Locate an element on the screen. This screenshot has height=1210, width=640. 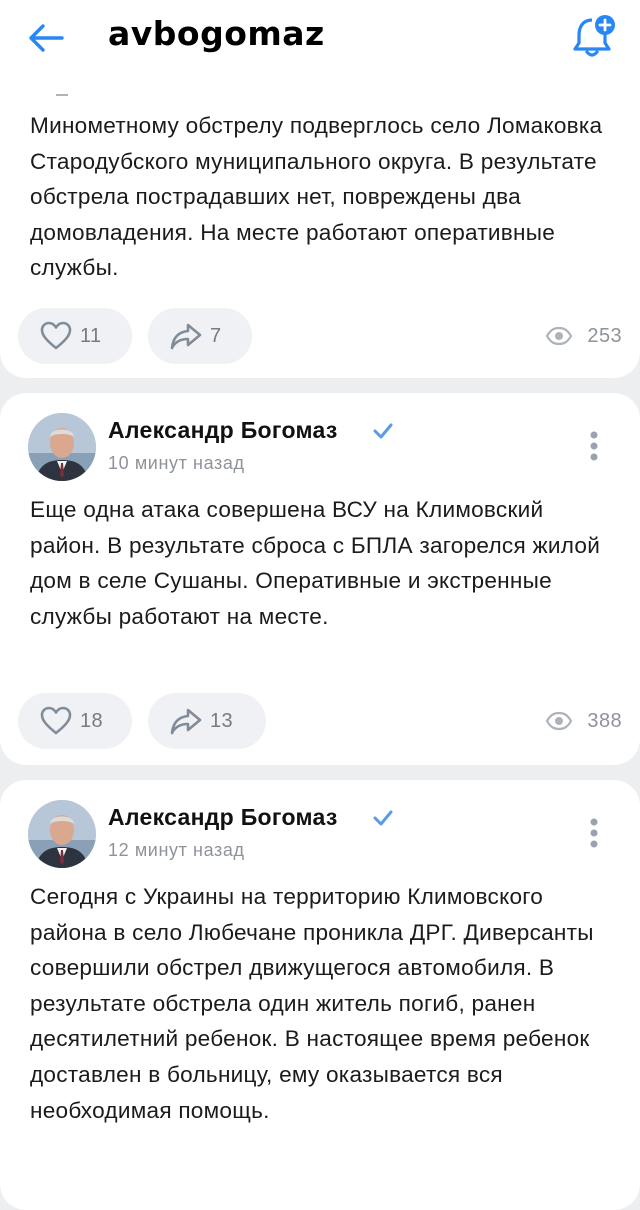
view-count: 388 is located at coordinates (604, 720).